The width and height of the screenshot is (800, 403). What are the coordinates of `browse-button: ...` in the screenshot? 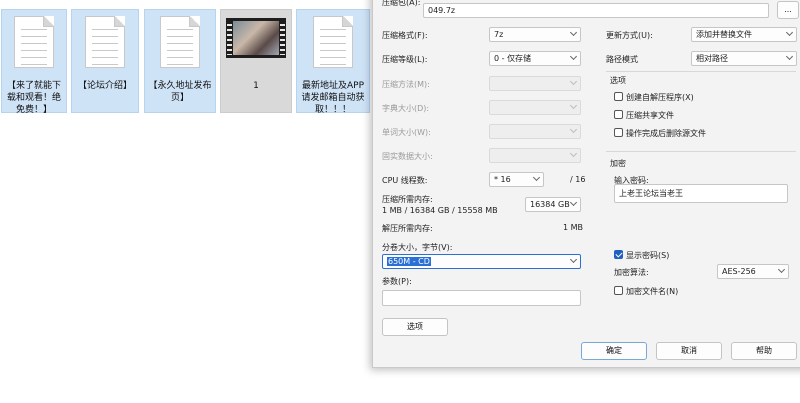 It's located at (788, 10).